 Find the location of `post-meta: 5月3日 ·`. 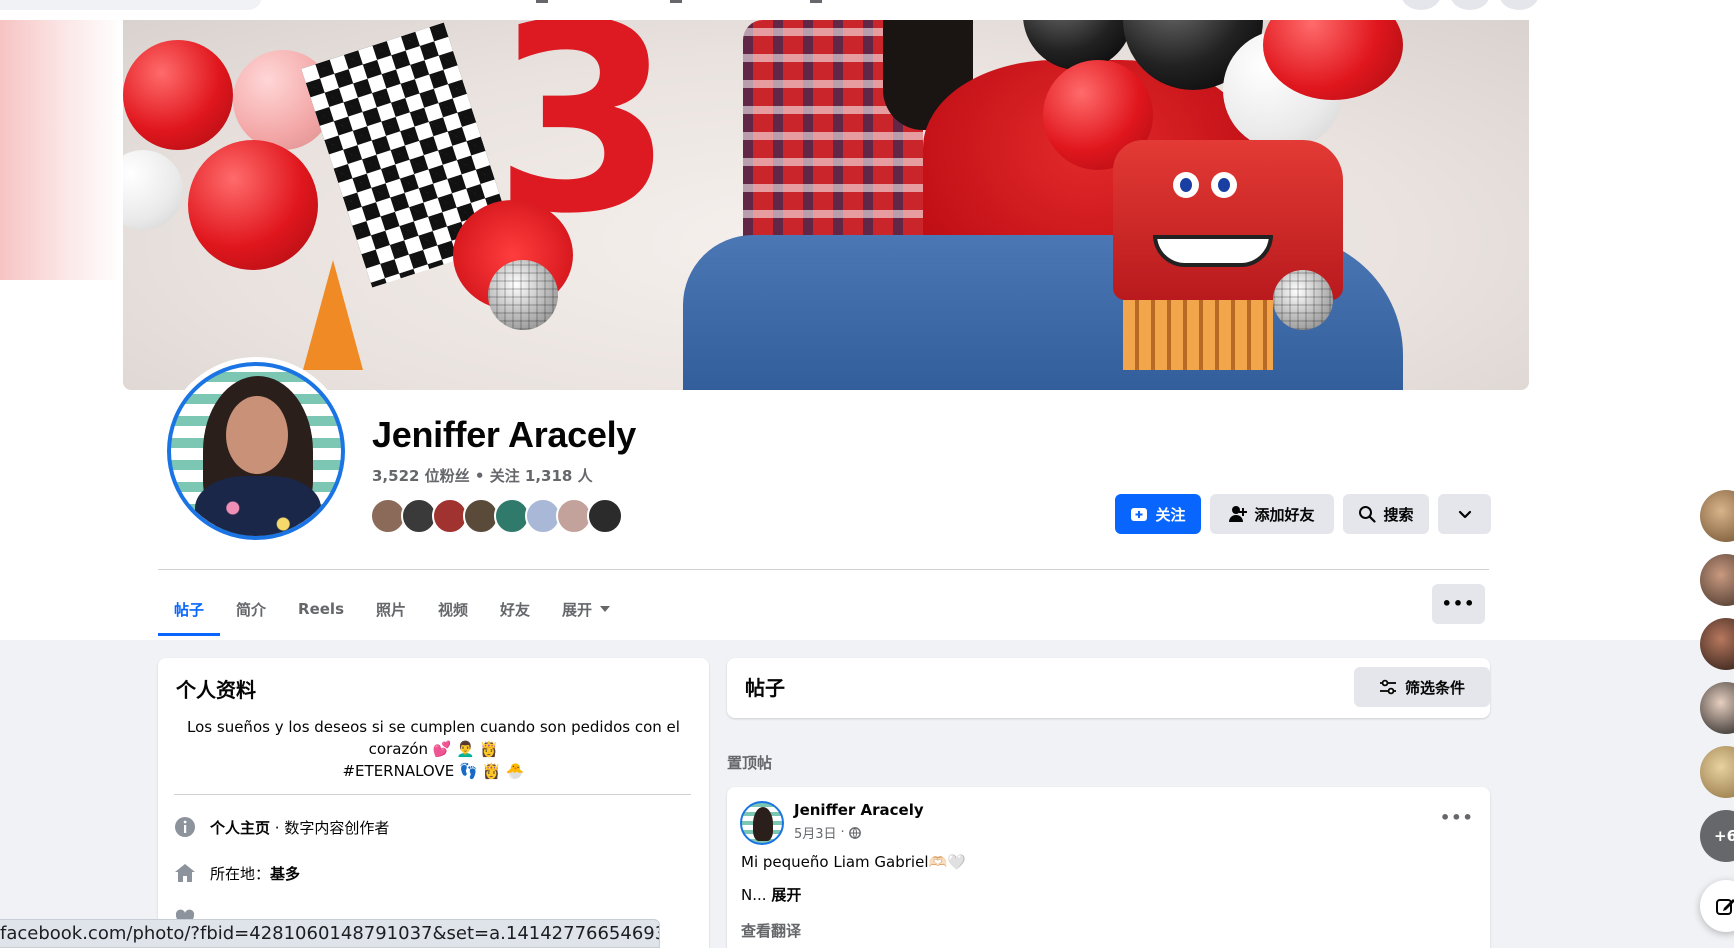

post-meta: 5月3日 · is located at coordinates (827, 832).